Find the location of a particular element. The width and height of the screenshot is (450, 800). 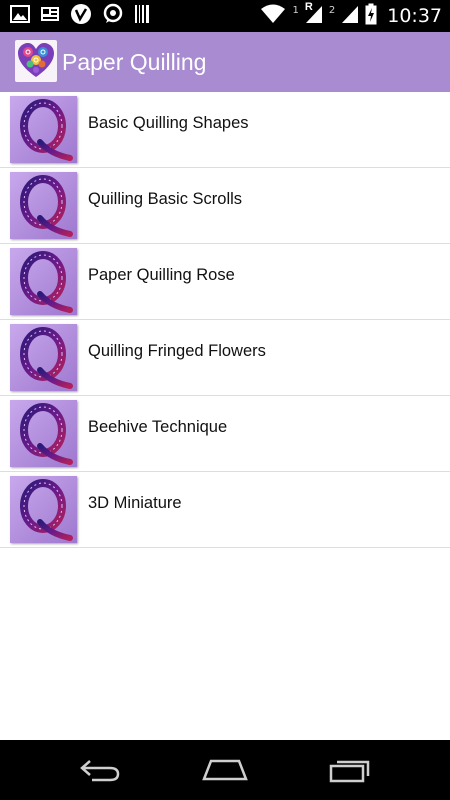

whatsapp-icon is located at coordinates (113, 16).